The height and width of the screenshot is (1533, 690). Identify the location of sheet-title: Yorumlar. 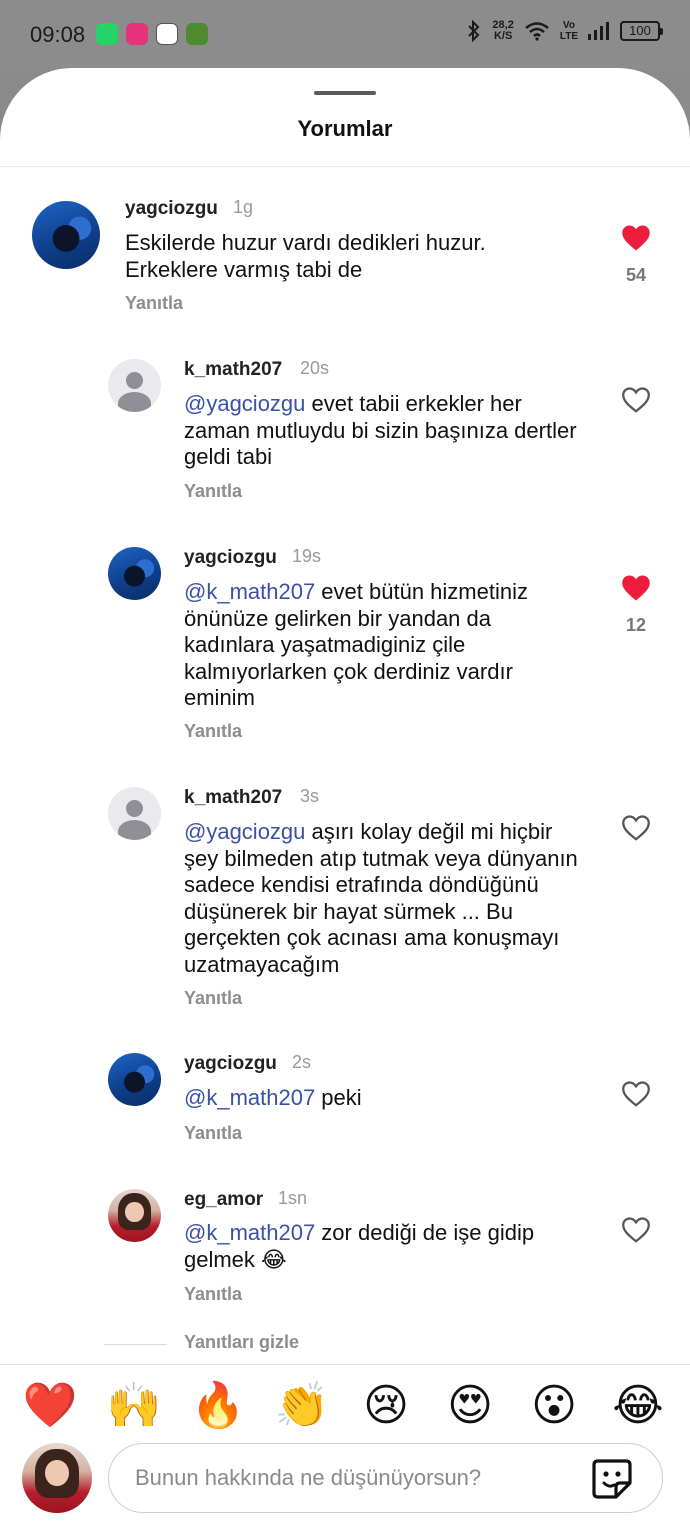
(345, 128).